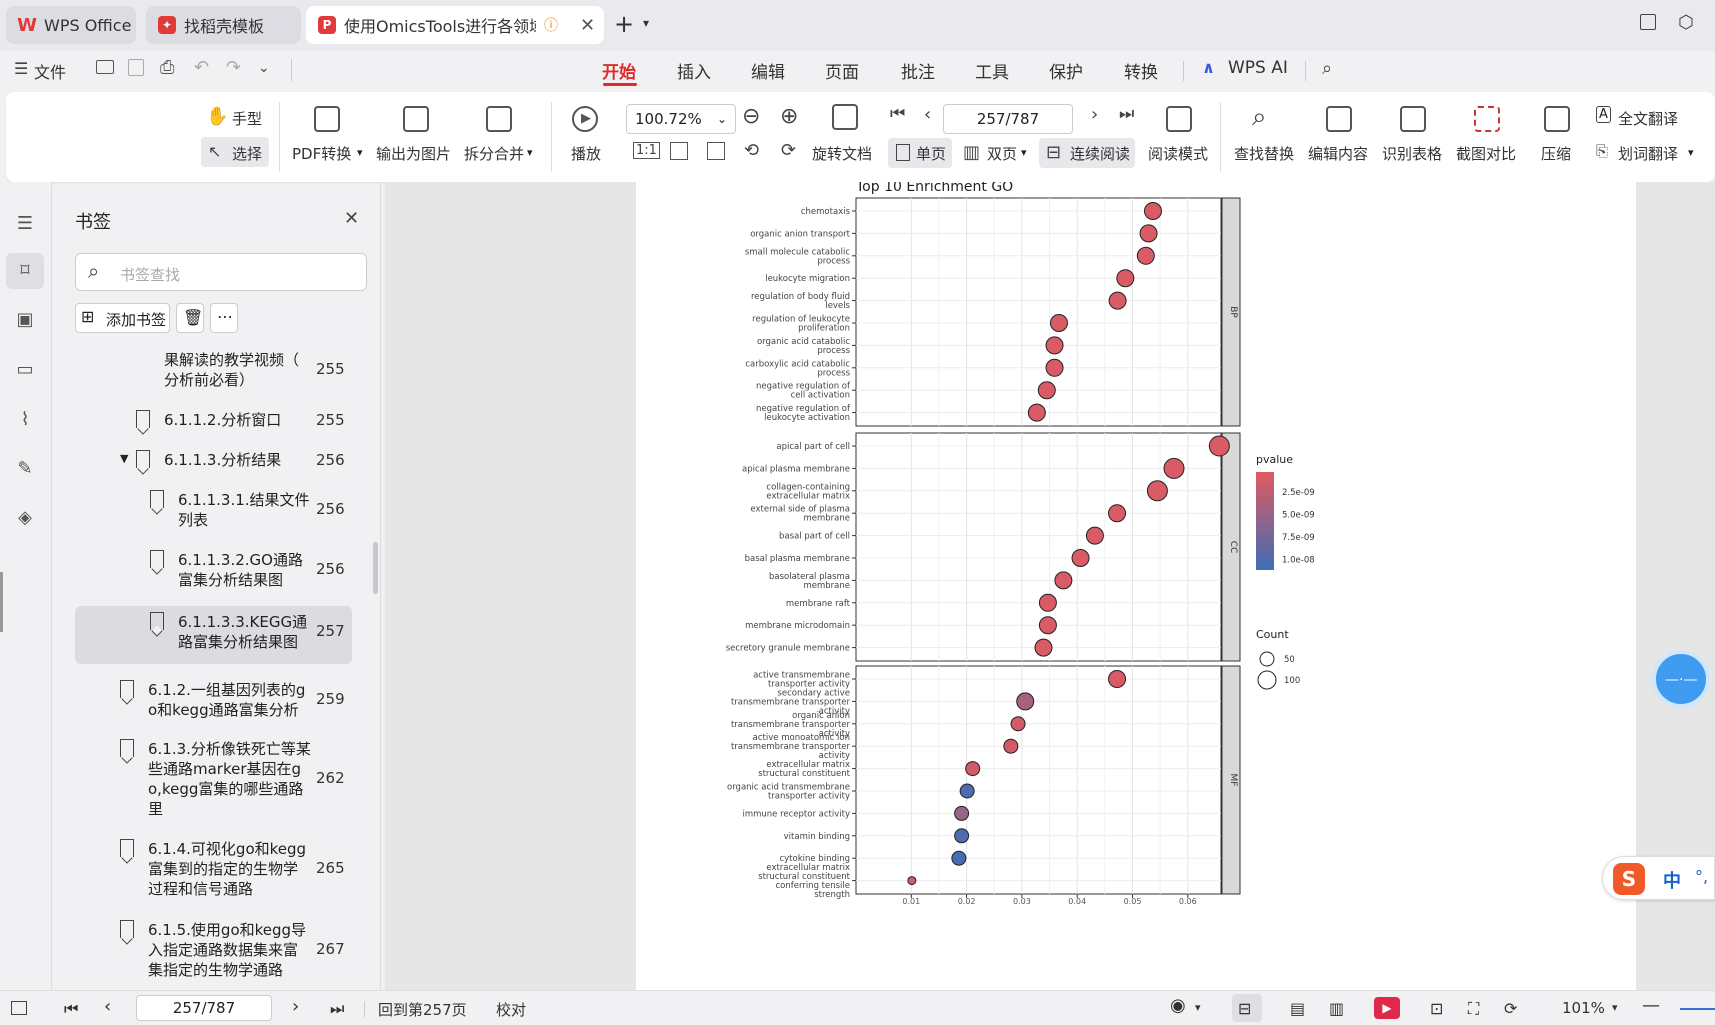 The height and width of the screenshot is (1025, 1715). What do you see at coordinates (1583, 1008) in the screenshot?
I see `status-zoom-value: 101%` at bounding box center [1583, 1008].